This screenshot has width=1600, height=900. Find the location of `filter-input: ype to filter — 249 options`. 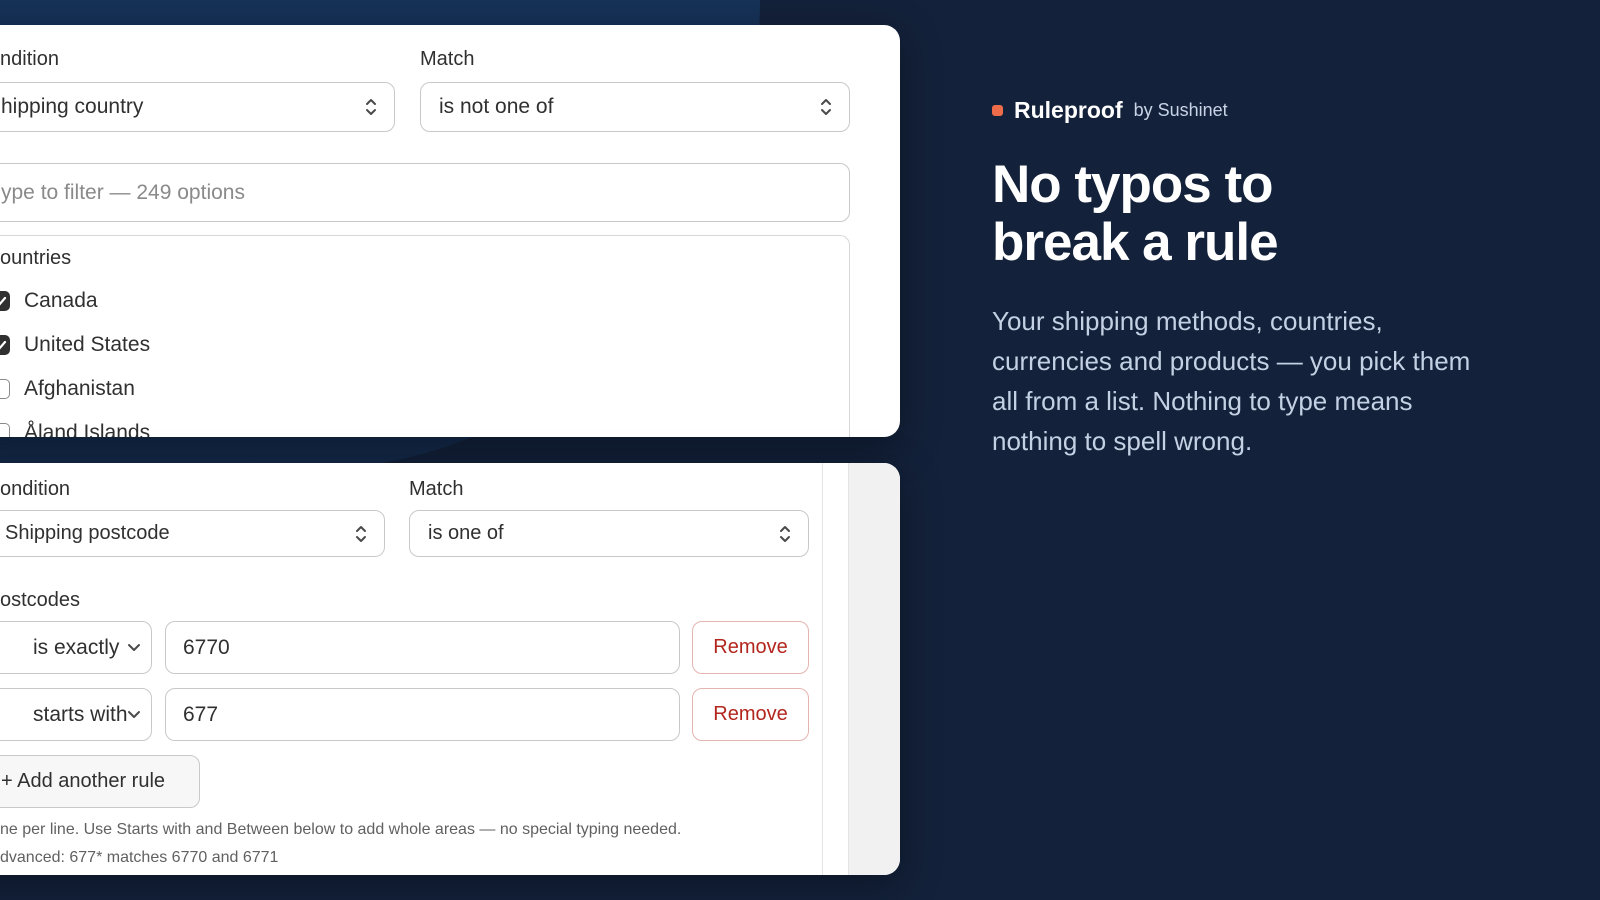

filter-input: ype to filter — 249 options is located at coordinates (425, 192).